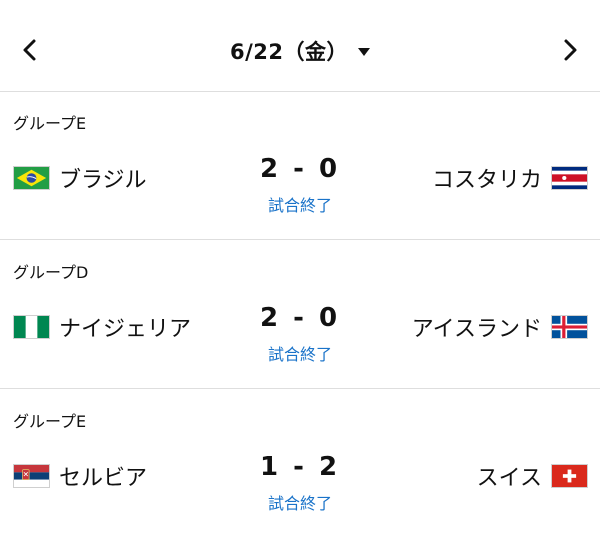  What do you see at coordinates (486, 180) in the screenshot?
I see `away-team-name: コスタリカ` at bounding box center [486, 180].